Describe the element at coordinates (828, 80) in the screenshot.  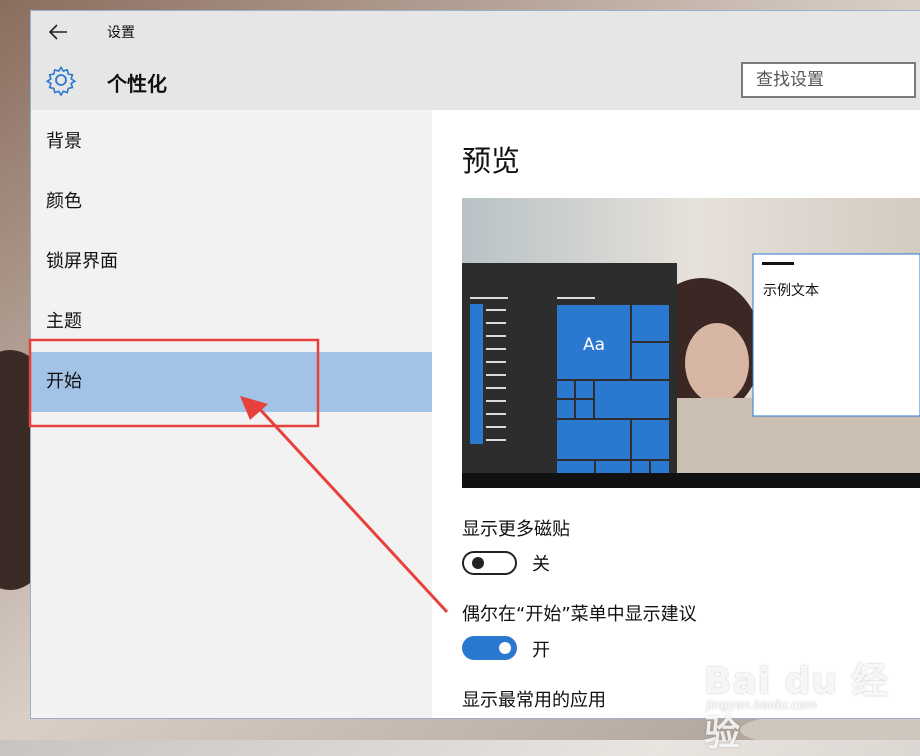
I see `search-input` at that location.